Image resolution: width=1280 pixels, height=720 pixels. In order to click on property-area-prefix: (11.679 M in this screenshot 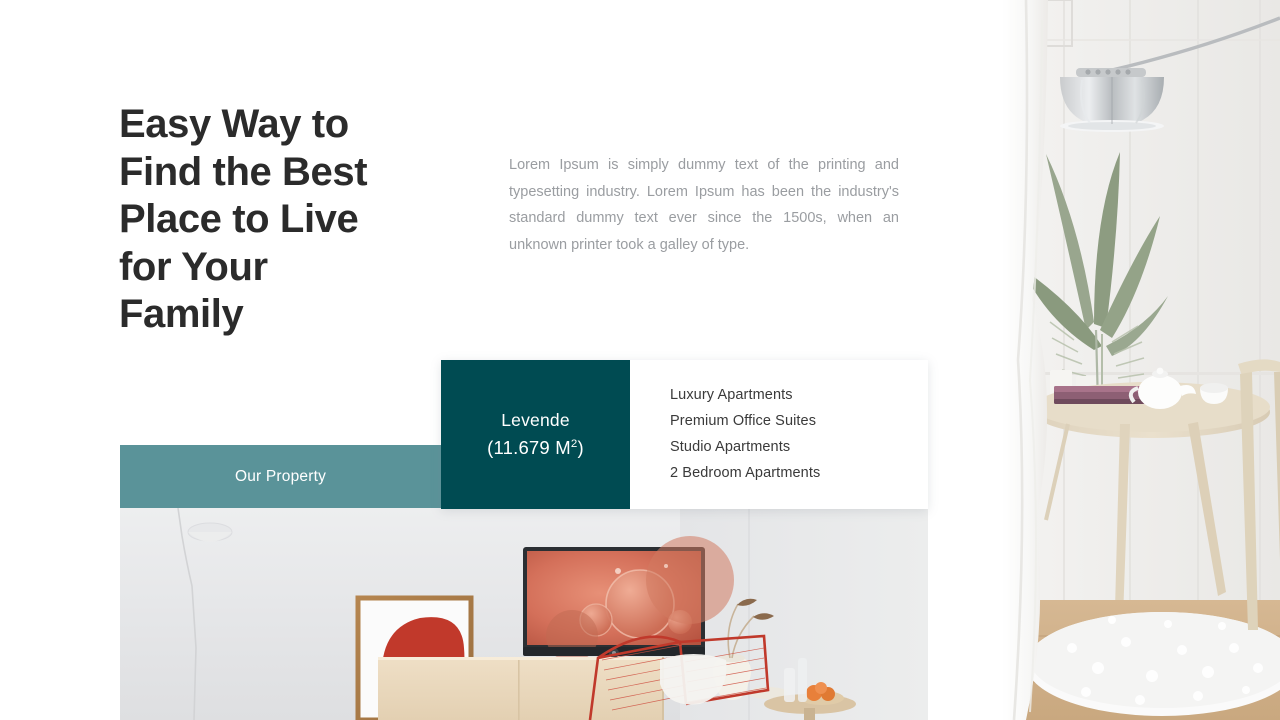, I will do `click(529, 447)`.